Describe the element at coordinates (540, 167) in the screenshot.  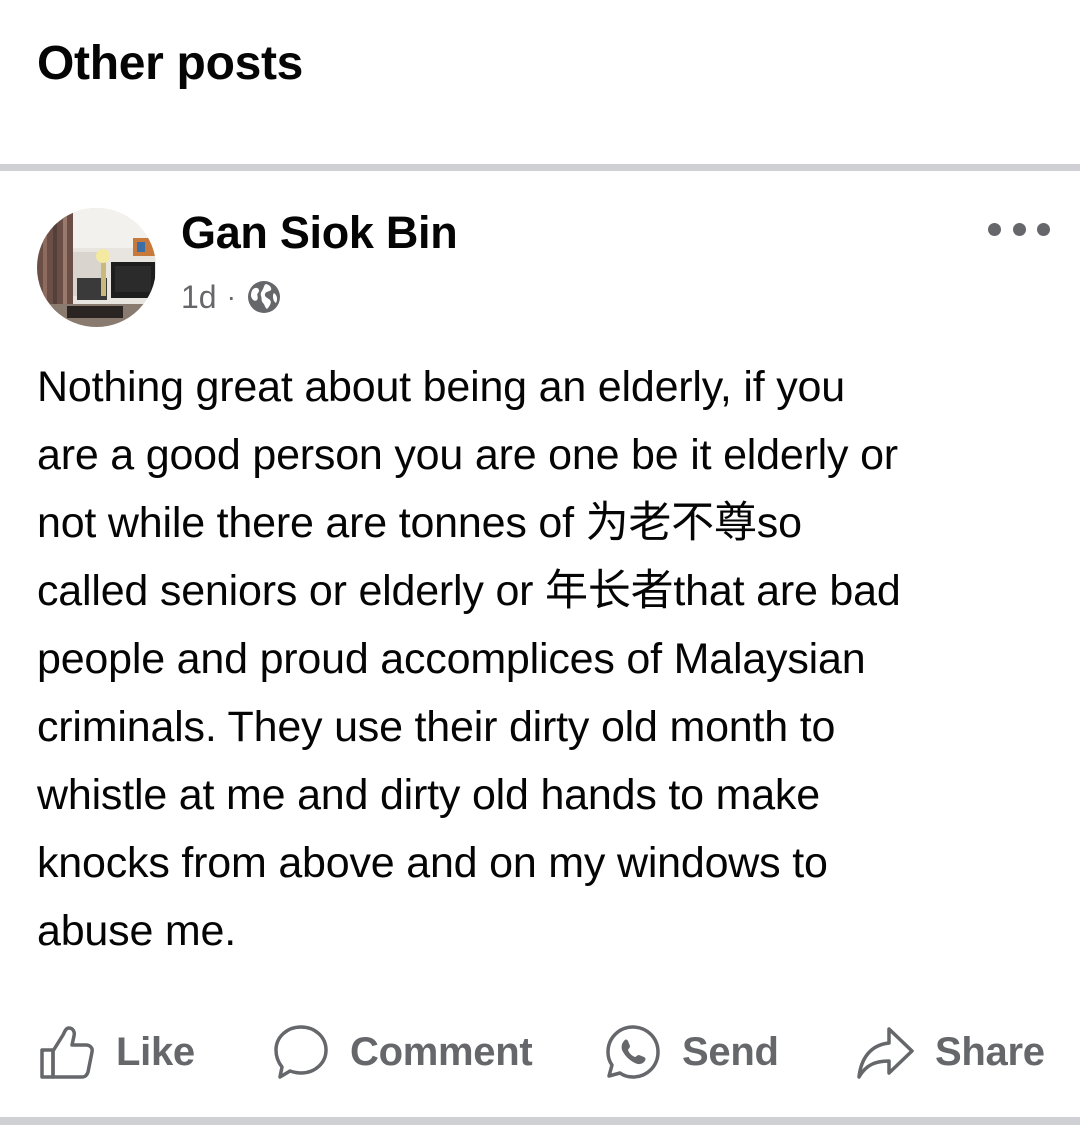
I see `section-divider` at that location.